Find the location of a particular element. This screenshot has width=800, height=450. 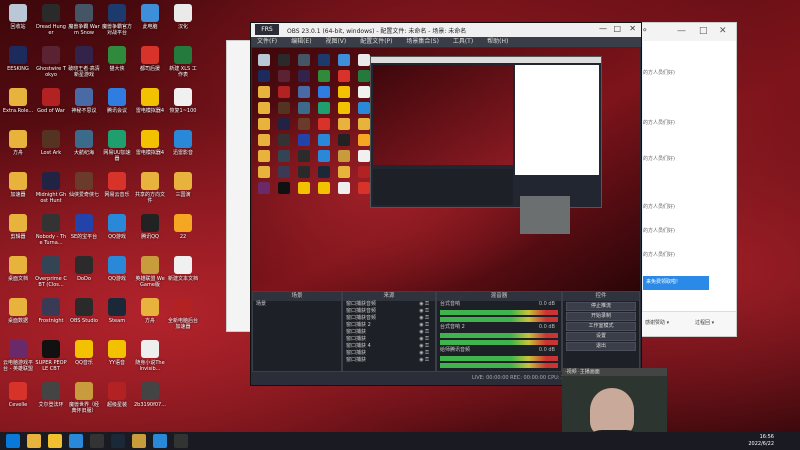

menu-tools: 工具(T) is located at coordinates (463, 41).